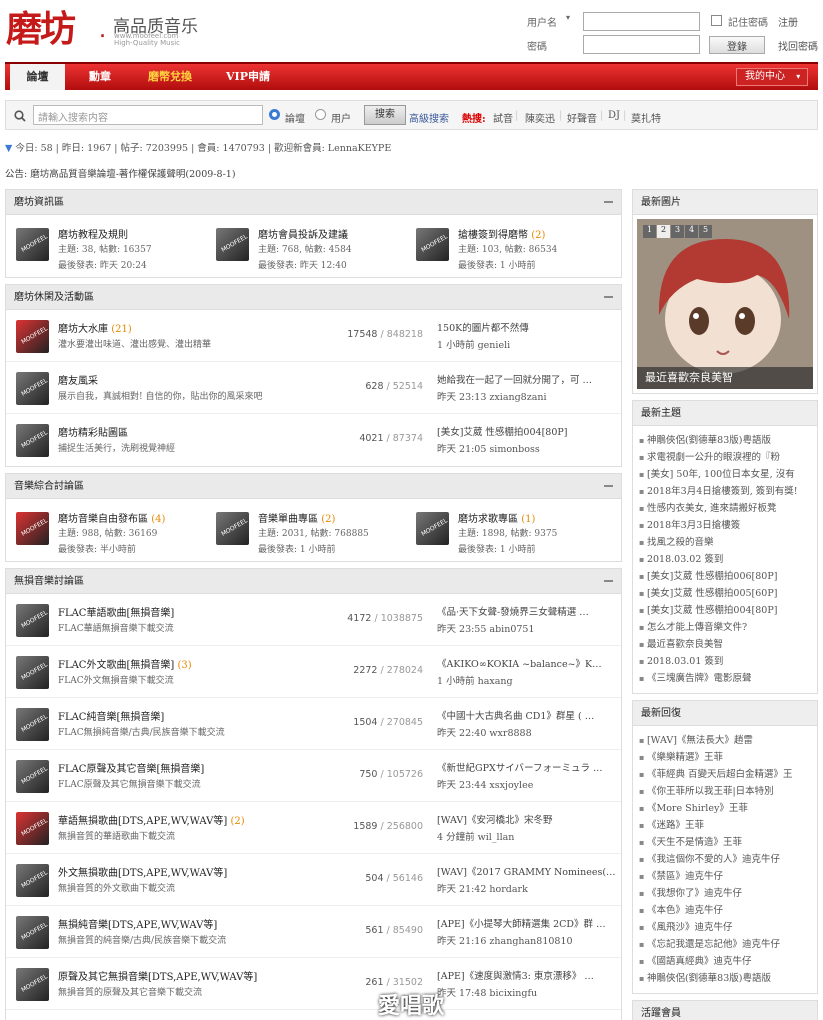 The image size is (823, 1020). Describe the element at coordinates (496, 517) in the screenshot. I see `forum-name: 磨坊求歌專區 (1)` at that location.